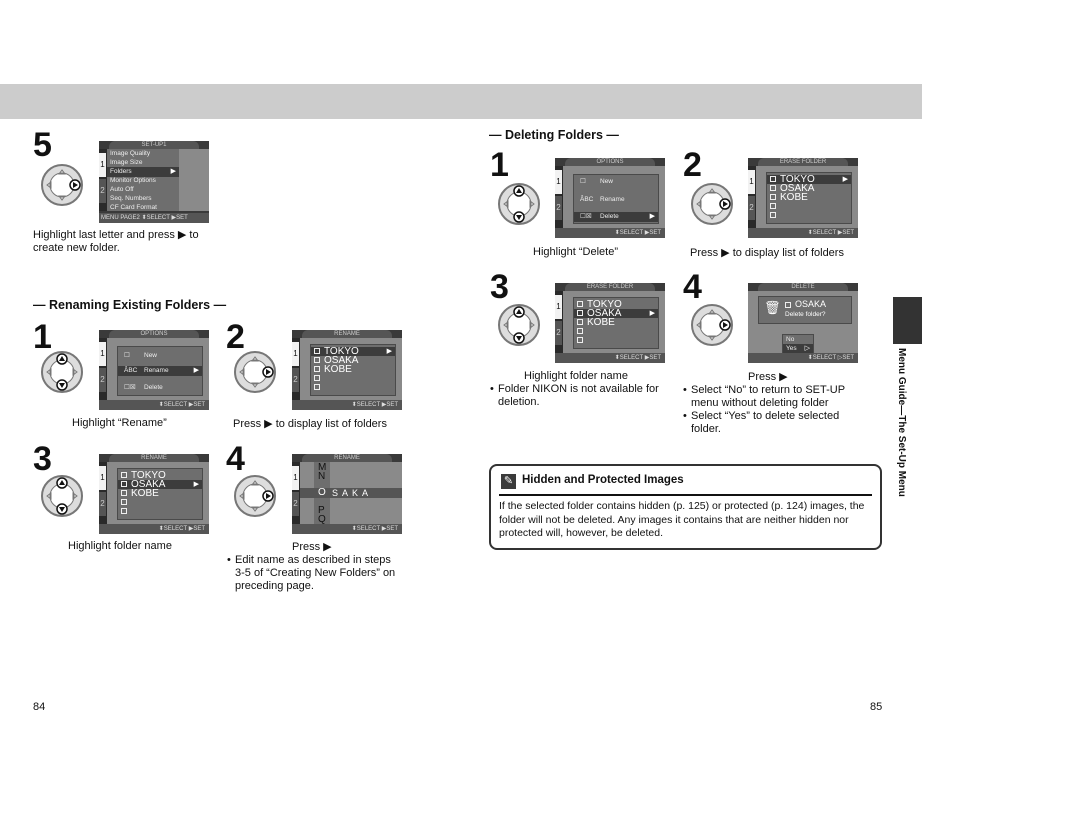 The image size is (1080, 834). What do you see at coordinates (351, 493) in the screenshot?
I see `name-edit-row: O S A K A` at bounding box center [351, 493].